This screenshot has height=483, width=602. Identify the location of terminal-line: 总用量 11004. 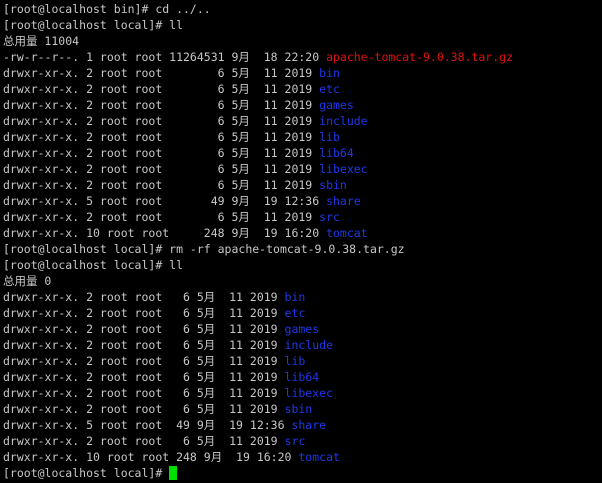
(302, 41).